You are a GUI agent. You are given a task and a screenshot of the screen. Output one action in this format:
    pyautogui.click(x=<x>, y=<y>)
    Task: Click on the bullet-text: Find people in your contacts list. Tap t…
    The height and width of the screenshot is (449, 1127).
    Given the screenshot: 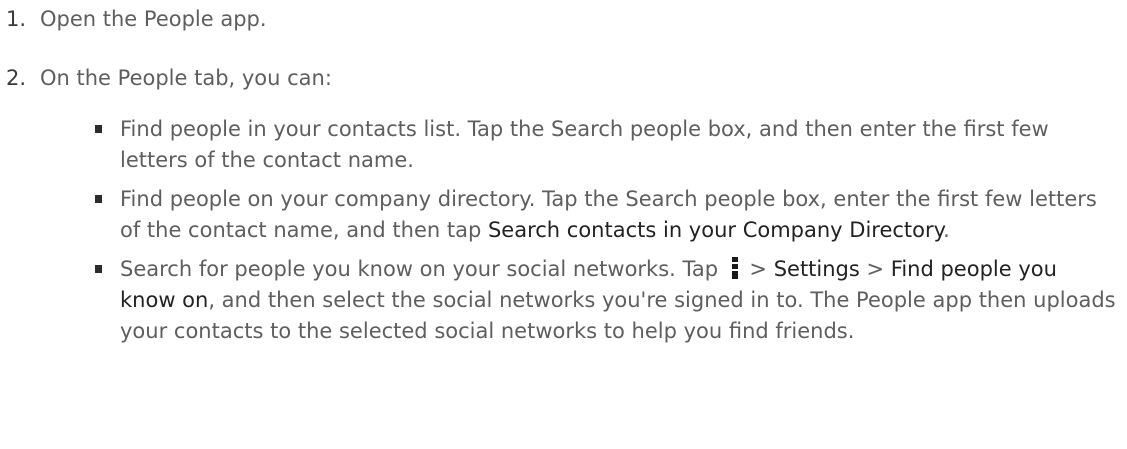 What is the action you would take?
    pyautogui.click(x=584, y=144)
    